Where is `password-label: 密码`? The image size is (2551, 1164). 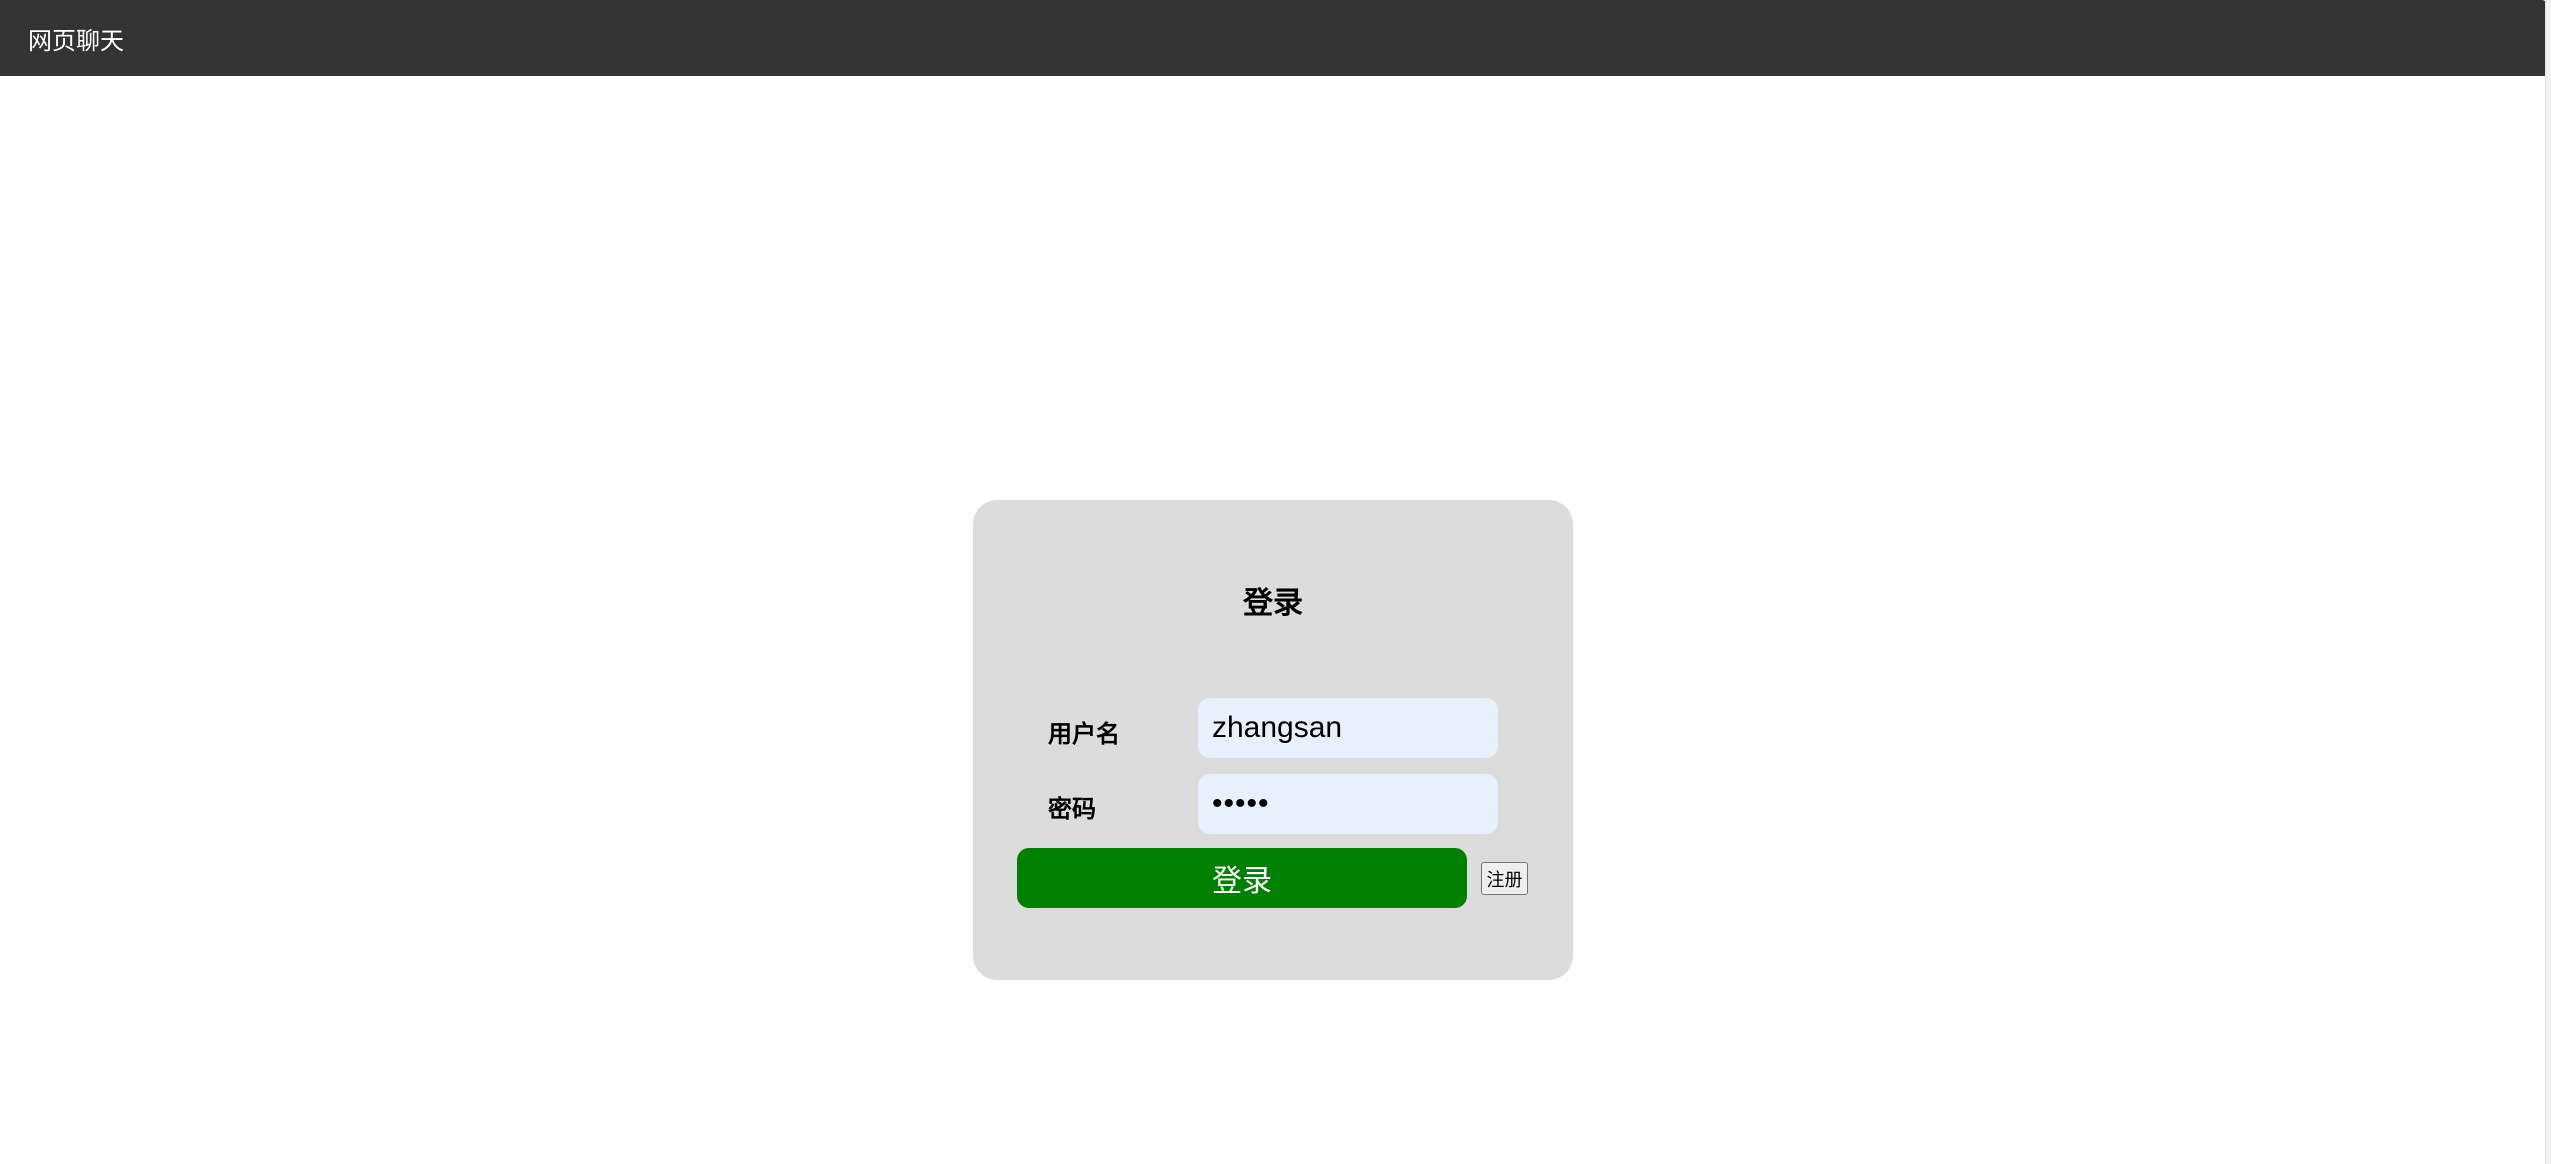
password-label: 密码 is located at coordinates (1072, 809).